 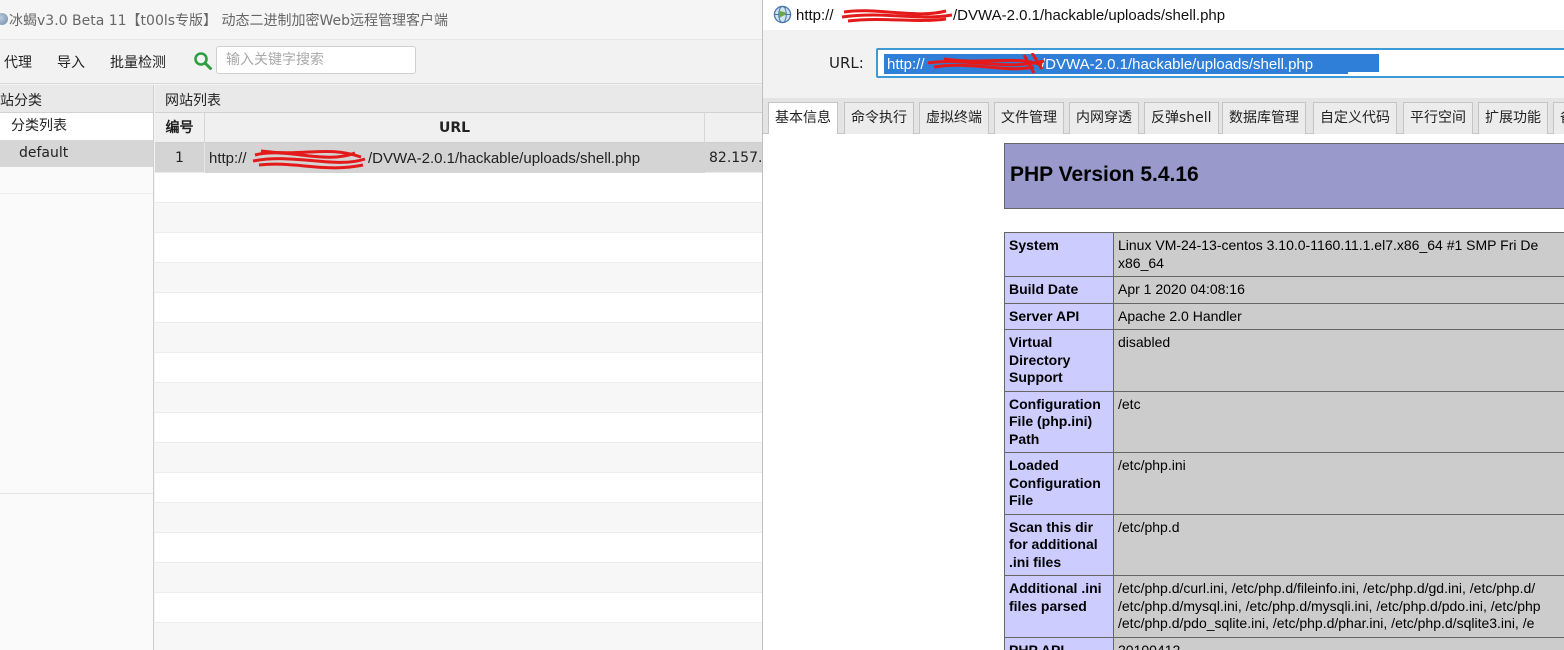 I want to click on phpinfo-value: disabled, so click(x=1338, y=360).